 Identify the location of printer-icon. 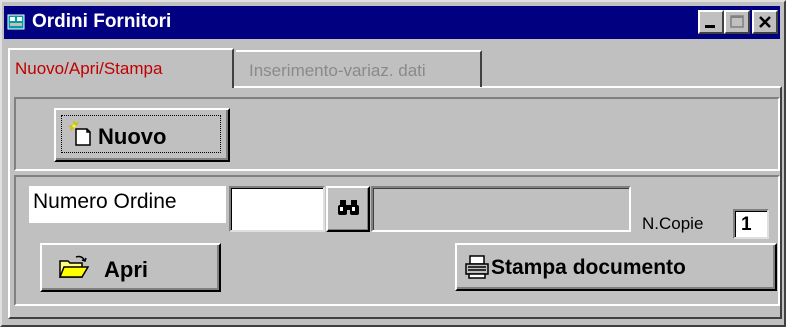
(477, 270).